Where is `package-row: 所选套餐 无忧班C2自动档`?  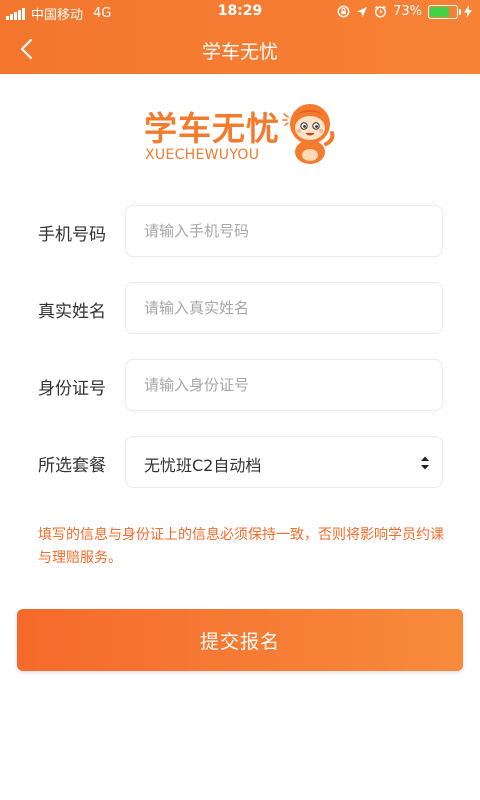
package-row: 所选套餐 无忧班C2自动档 is located at coordinates (240, 462).